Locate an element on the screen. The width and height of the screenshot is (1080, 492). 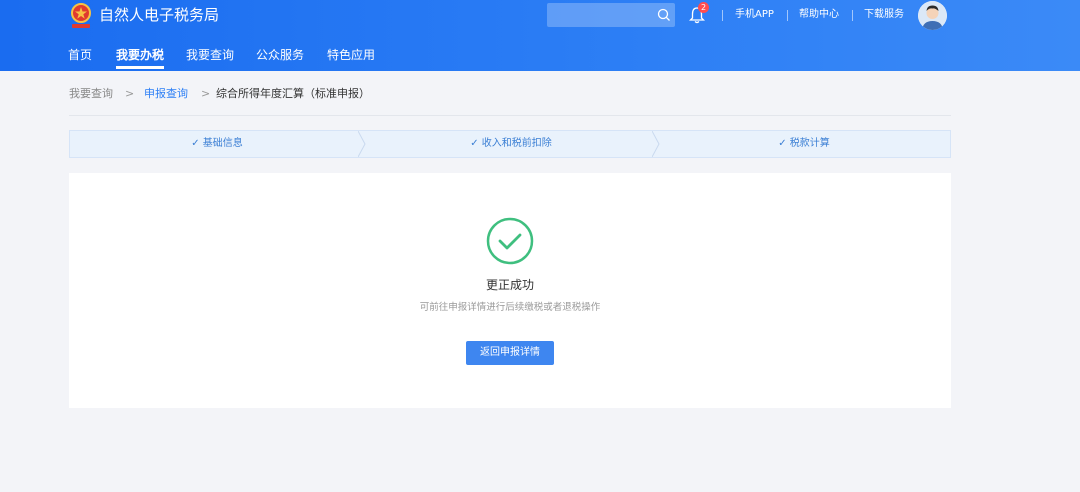
user-avatar is located at coordinates (932, 15).